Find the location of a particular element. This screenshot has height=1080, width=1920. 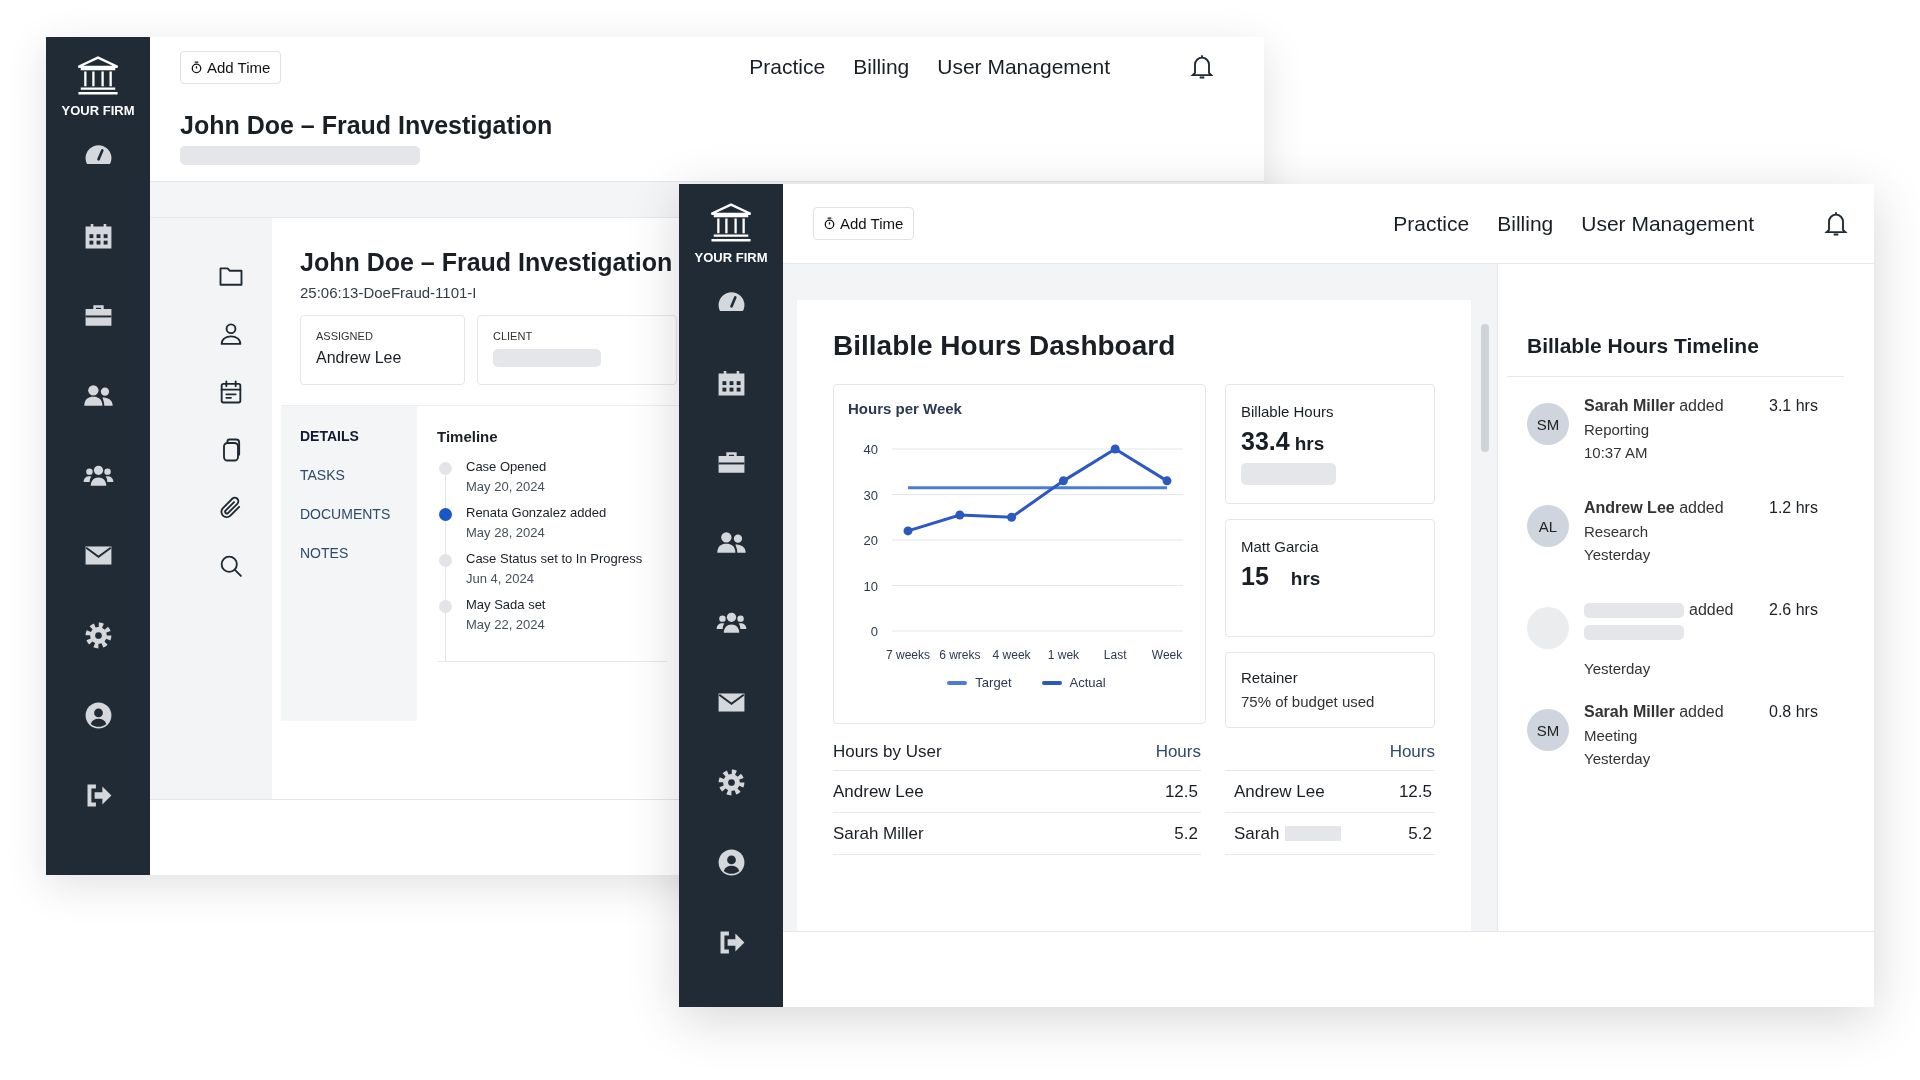

tab: DETAILS is located at coordinates (358, 436).